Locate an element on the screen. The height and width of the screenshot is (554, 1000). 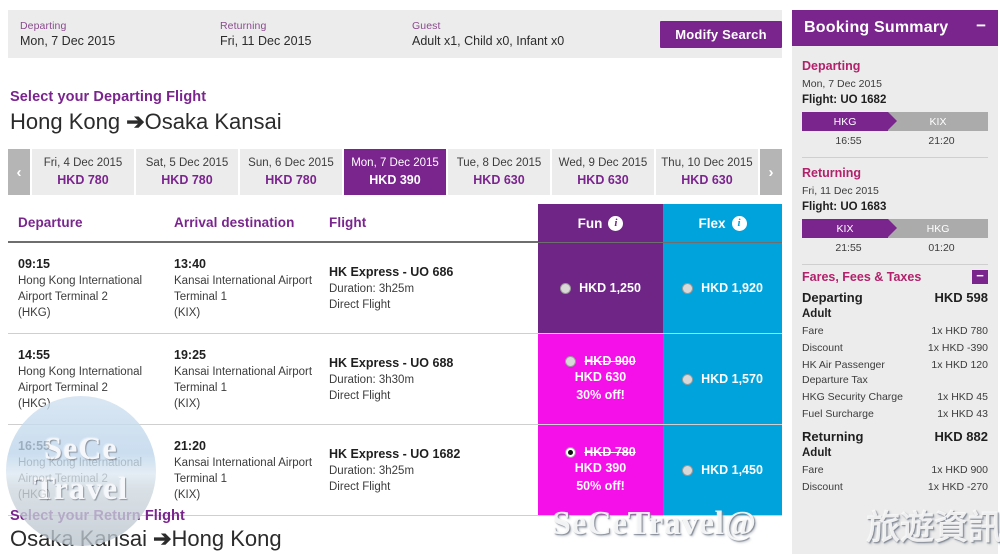
flex-fare-row: HKD 1,920 is located at coordinates (722, 288).